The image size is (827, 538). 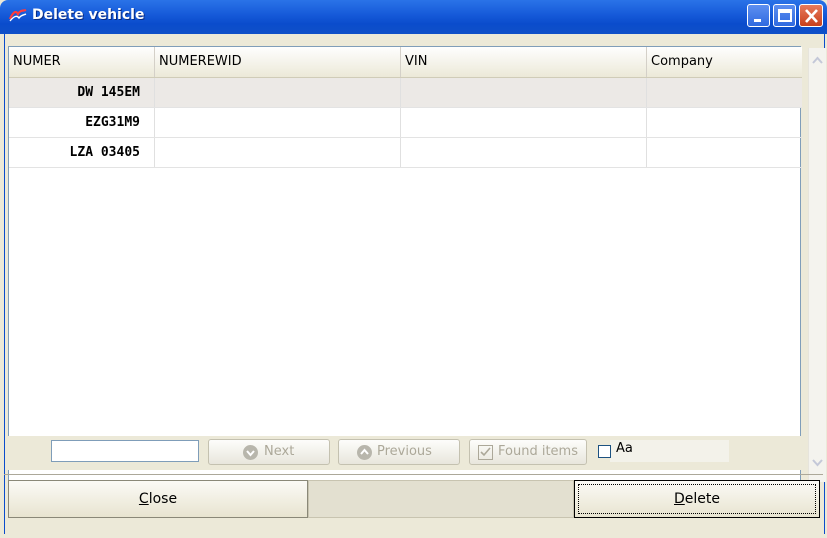 What do you see at coordinates (485, 452) in the screenshot?
I see `checklist-icon` at bounding box center [485, 452].